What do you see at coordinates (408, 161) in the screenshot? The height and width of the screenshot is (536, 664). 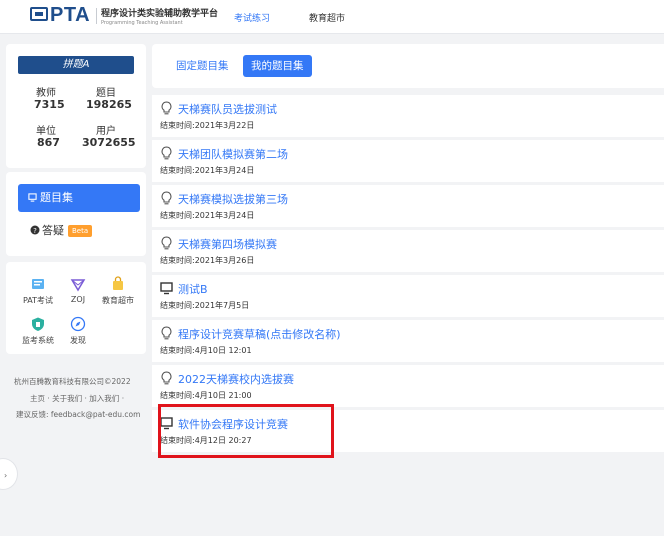 I see `list-item: 天梯团队模拟赛第二场 结束时间:2021年3月24日` at bounding box center [408, 161].